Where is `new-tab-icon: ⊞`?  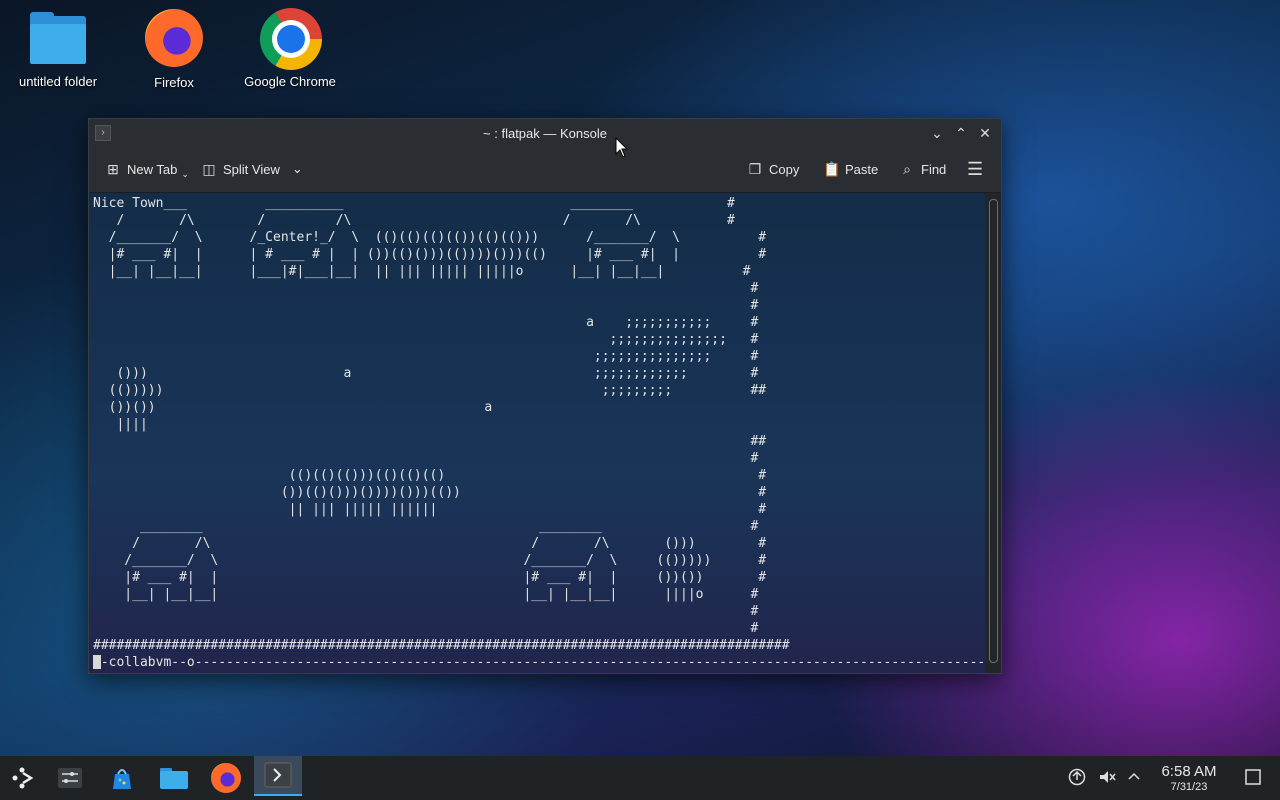 new-tab-icon: ⊞ is located at coordinates (113, 169).